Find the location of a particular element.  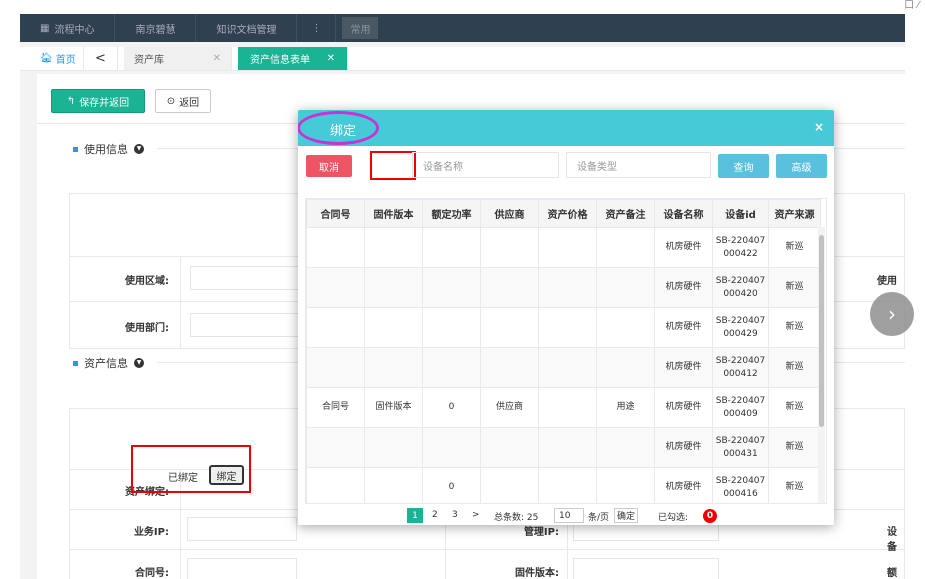

home-icon: 🏠︎ is located at coordinates (46, 58).